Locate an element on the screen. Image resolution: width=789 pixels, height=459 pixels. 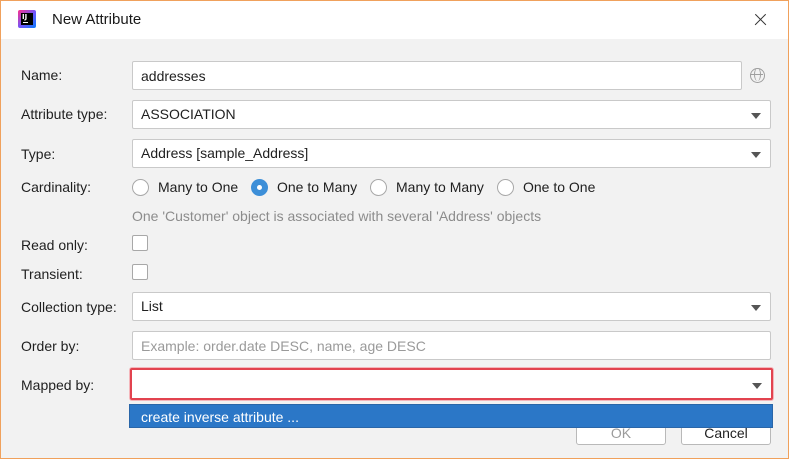
radio-label: One to Many is located at coordinates (317, 187).